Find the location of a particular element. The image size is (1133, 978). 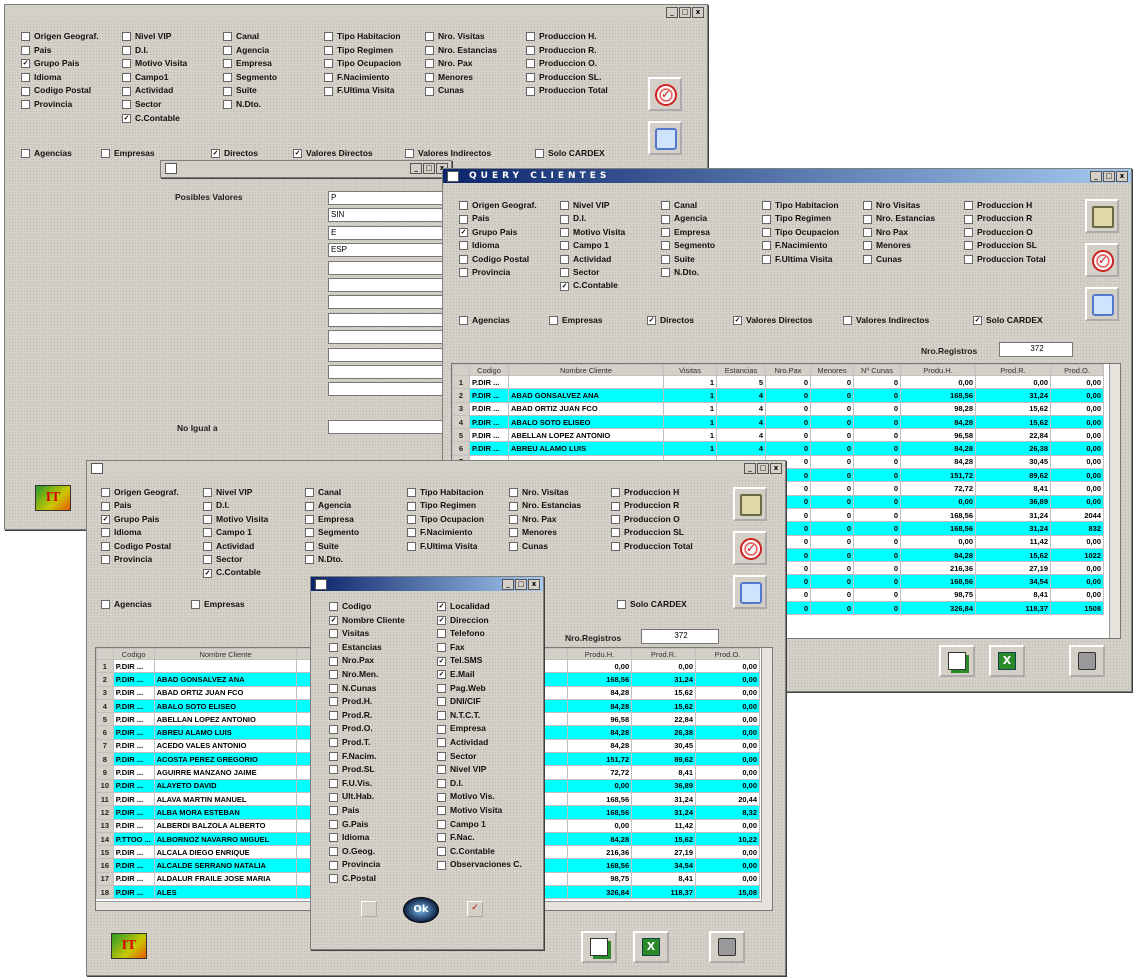

column-header: Menores is located at coordinates (832, 370).